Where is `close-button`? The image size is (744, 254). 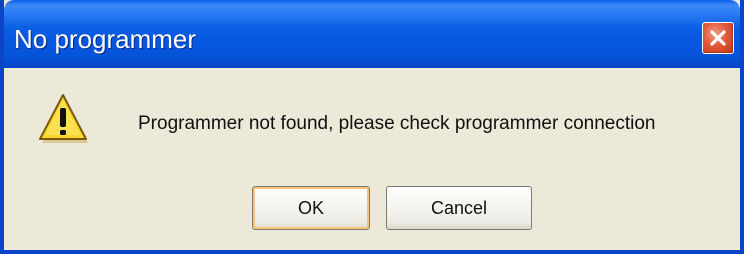 close-button is located at coordinates (718, 38).